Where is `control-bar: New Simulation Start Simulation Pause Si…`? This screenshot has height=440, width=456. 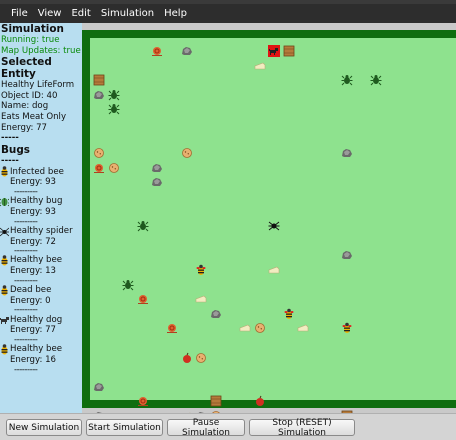 control-bar: New Simulation Start Simulation Pause Si… is located at coordinates (228, 426).